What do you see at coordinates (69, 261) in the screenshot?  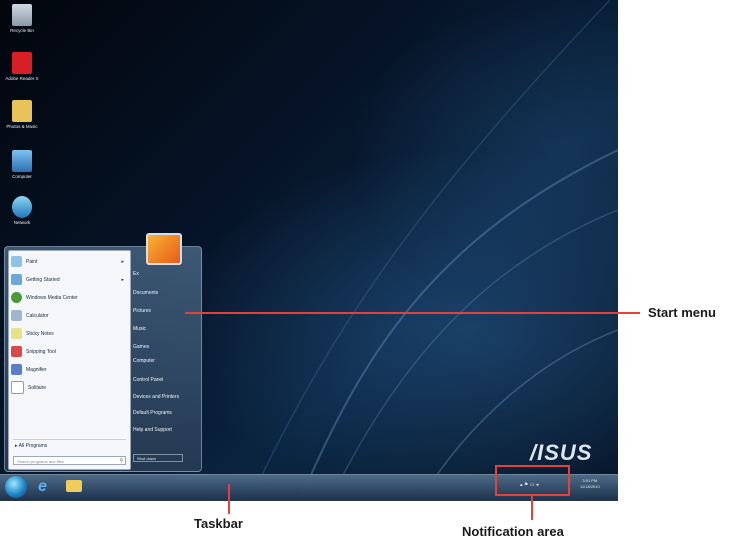 I see `start-program-paint: Paint ▸` at bounding box center [69, 261].